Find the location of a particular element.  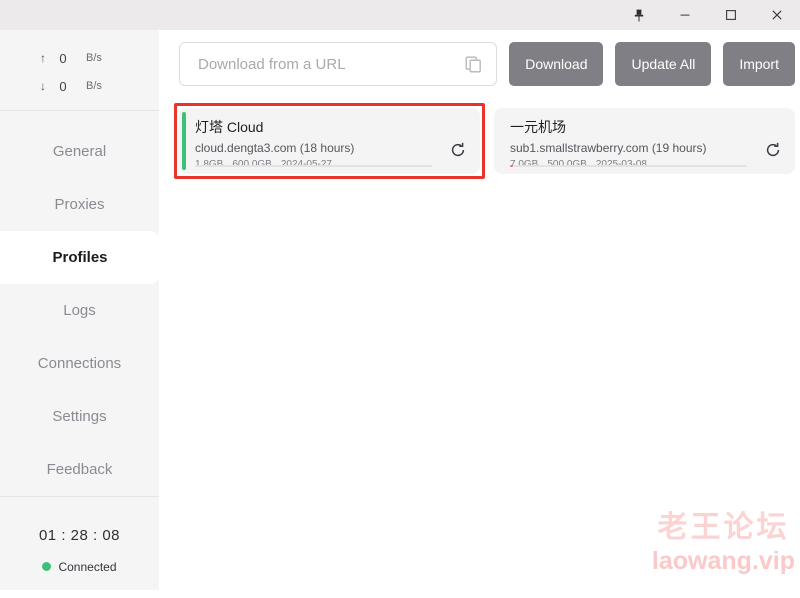

close-window-button is located at coordinates (777, 15).